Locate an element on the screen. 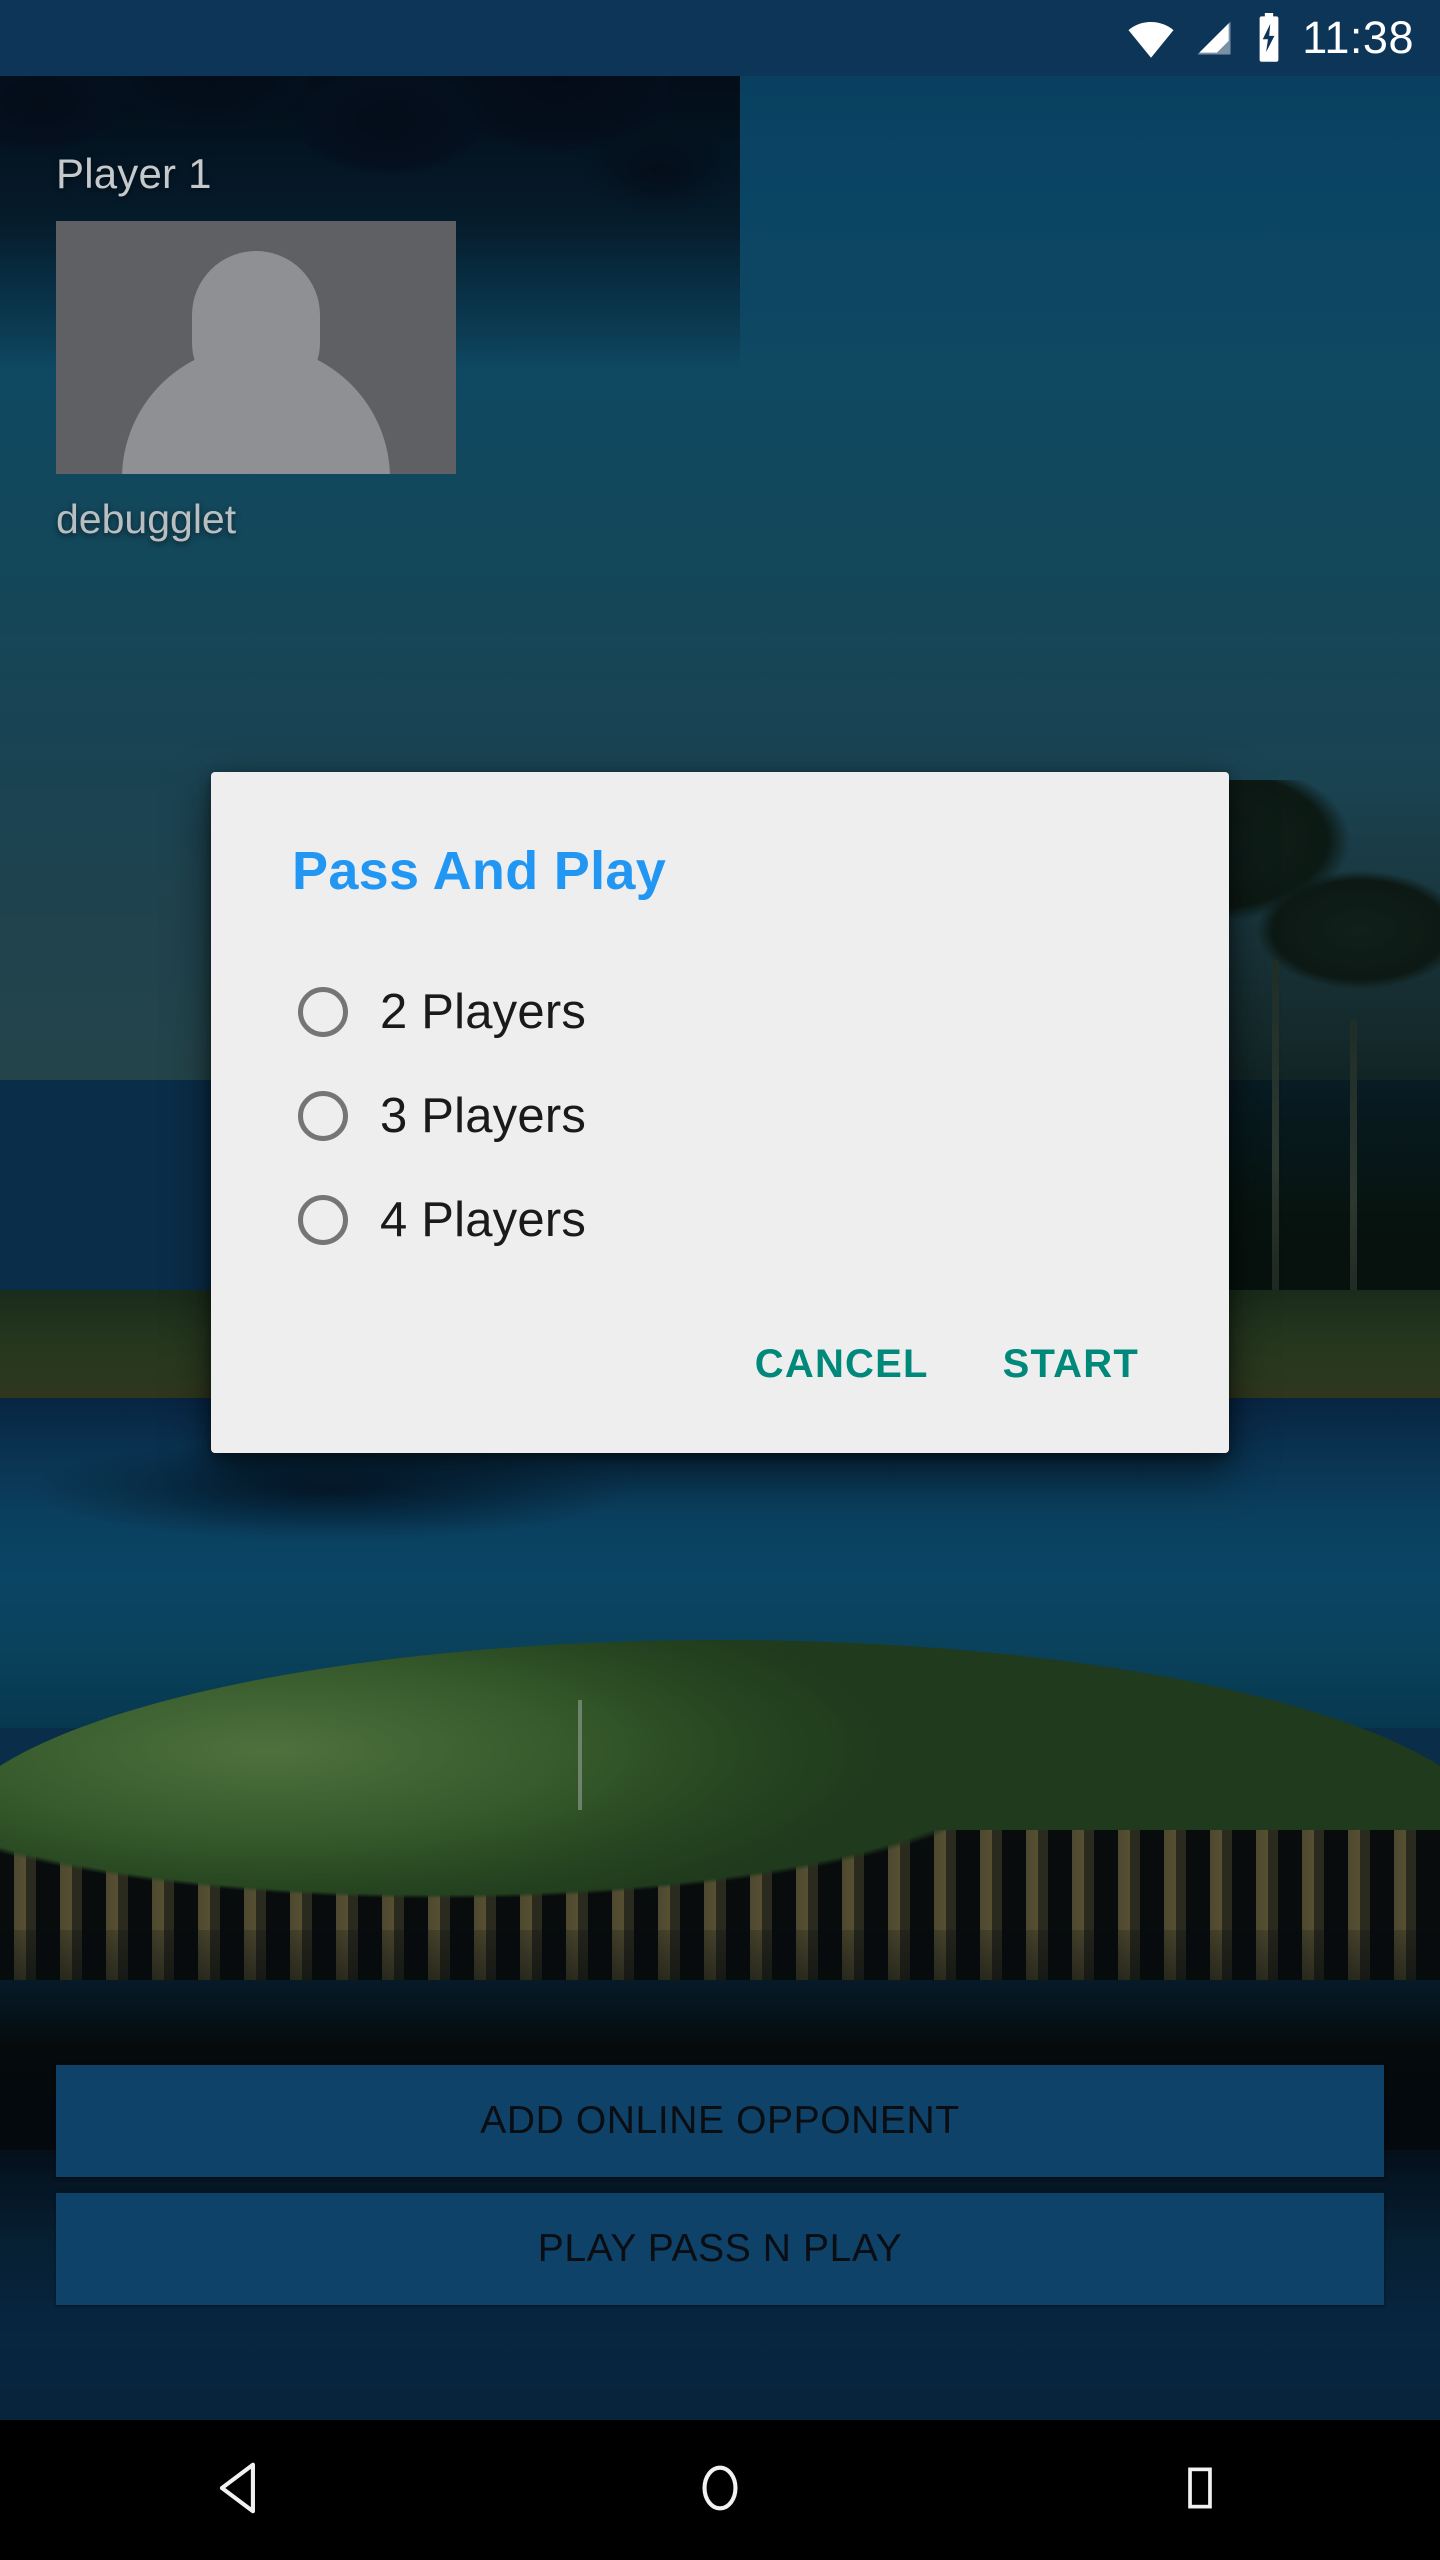  cancel-button: CANCEL is located at coordinates (842, 1364).